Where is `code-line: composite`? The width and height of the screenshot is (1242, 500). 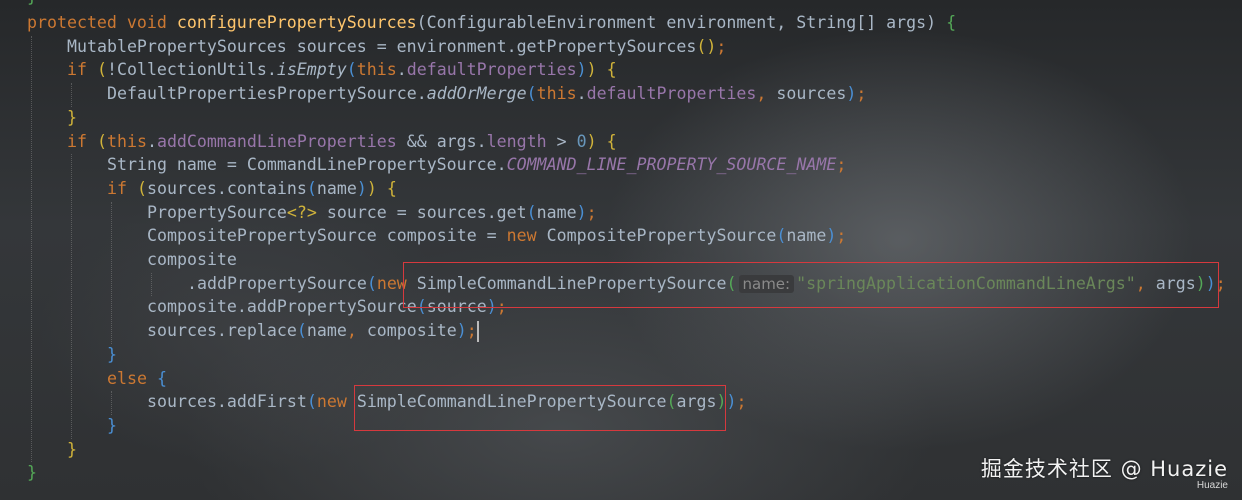 code-line: composite is located at coordinates (192, 260).